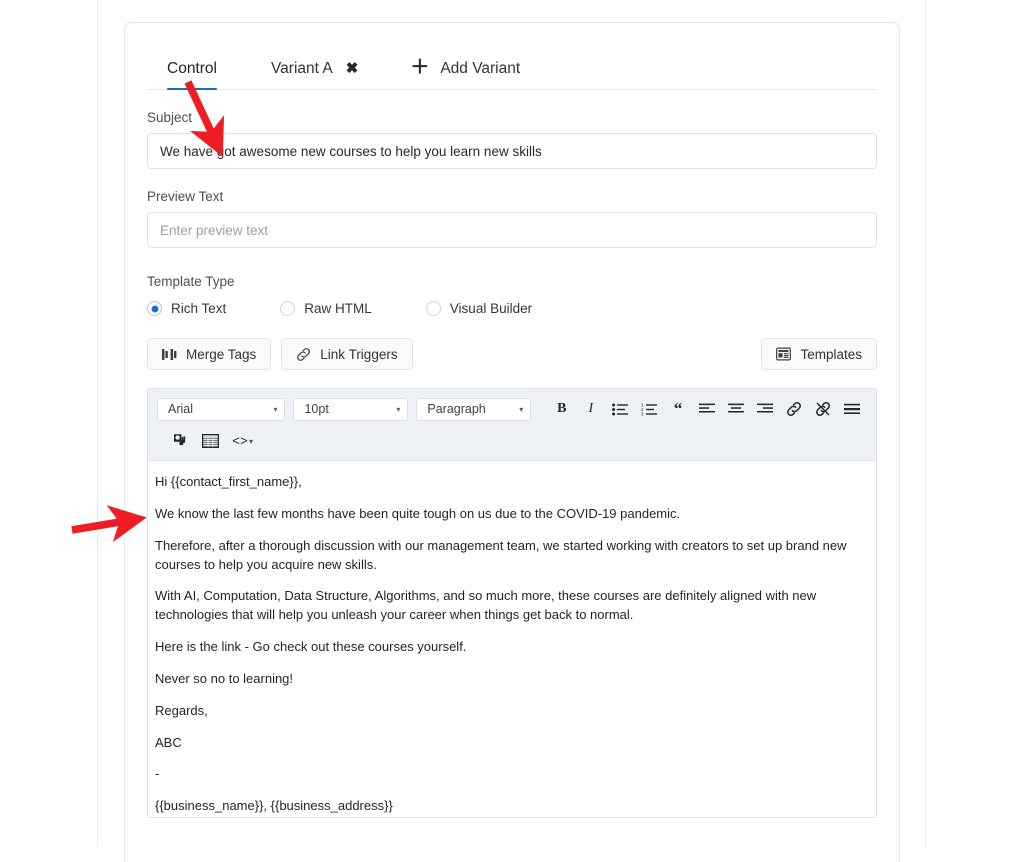 Image resolution: width=1024 pixels, height=862 pixels. I want to click on editor-paragraph: ABC, so click(168, 742).